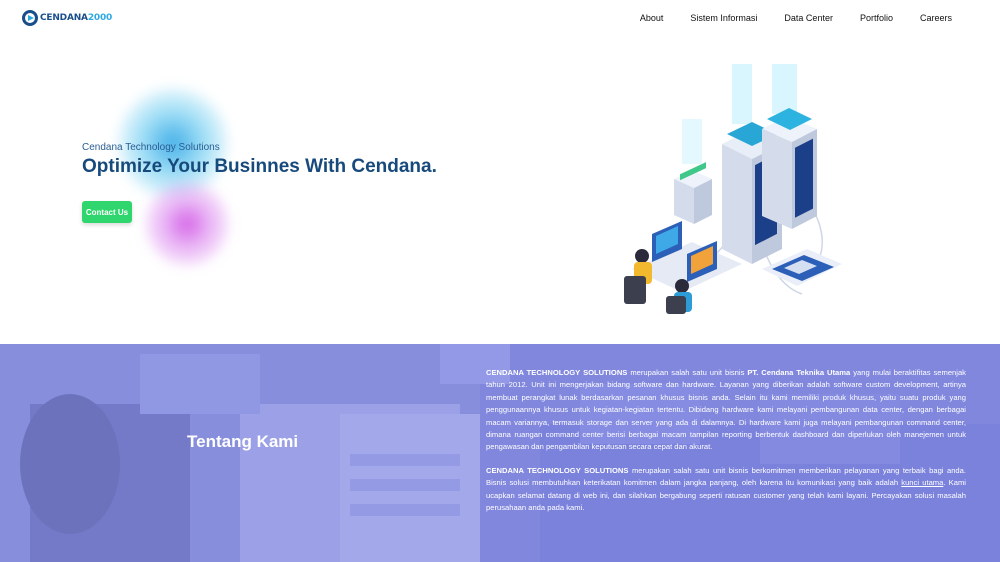  What do you see at coordinates (76, 18) in the screenshot?
I see `logo-text: CENDANA2000` at bounding box center [76, 18].